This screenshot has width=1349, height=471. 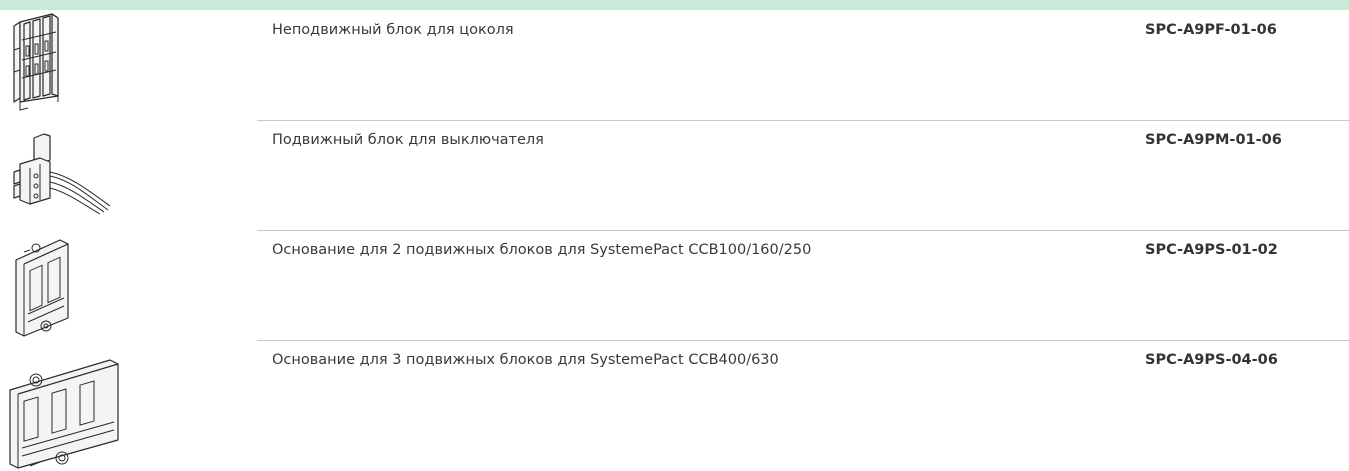 What do you see at coordinates (1211, 30) in the screenshot?
I see `product-reference: SPC-A9PF-01-06` at bounding box center [1211, 30].